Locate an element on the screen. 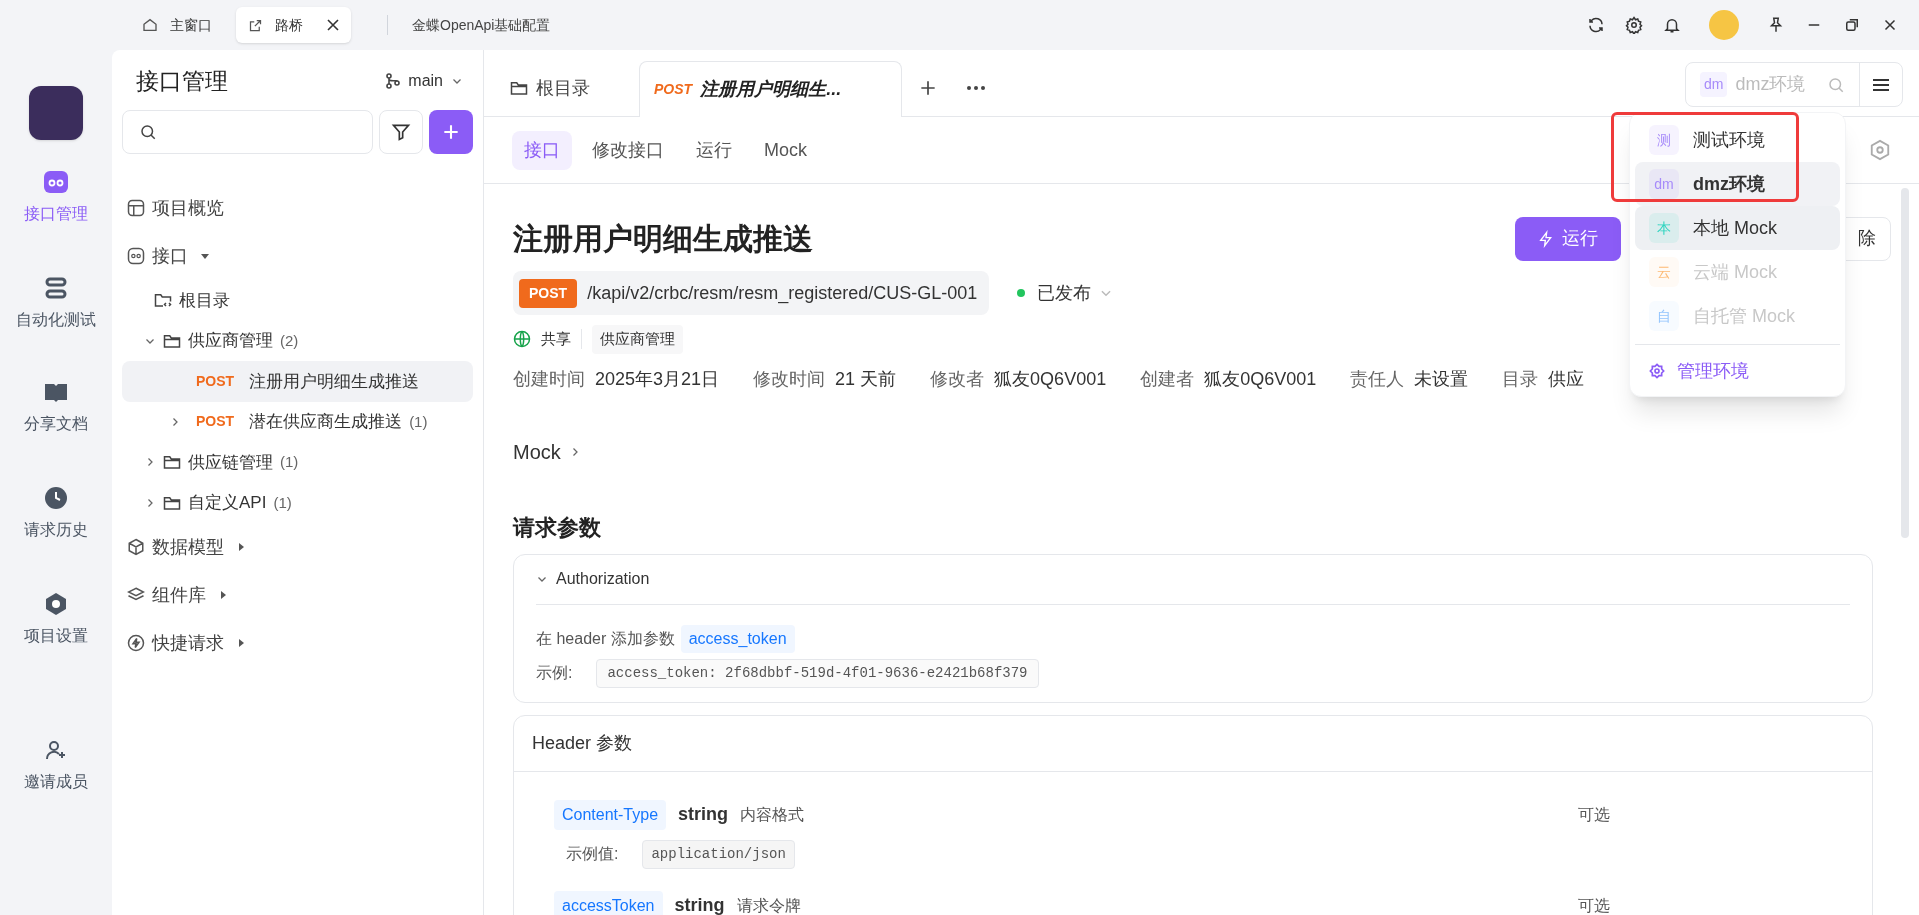 Image resolution: width=1919 pixels, height=915 pixels. add-button is located at coordinates (451, 132).